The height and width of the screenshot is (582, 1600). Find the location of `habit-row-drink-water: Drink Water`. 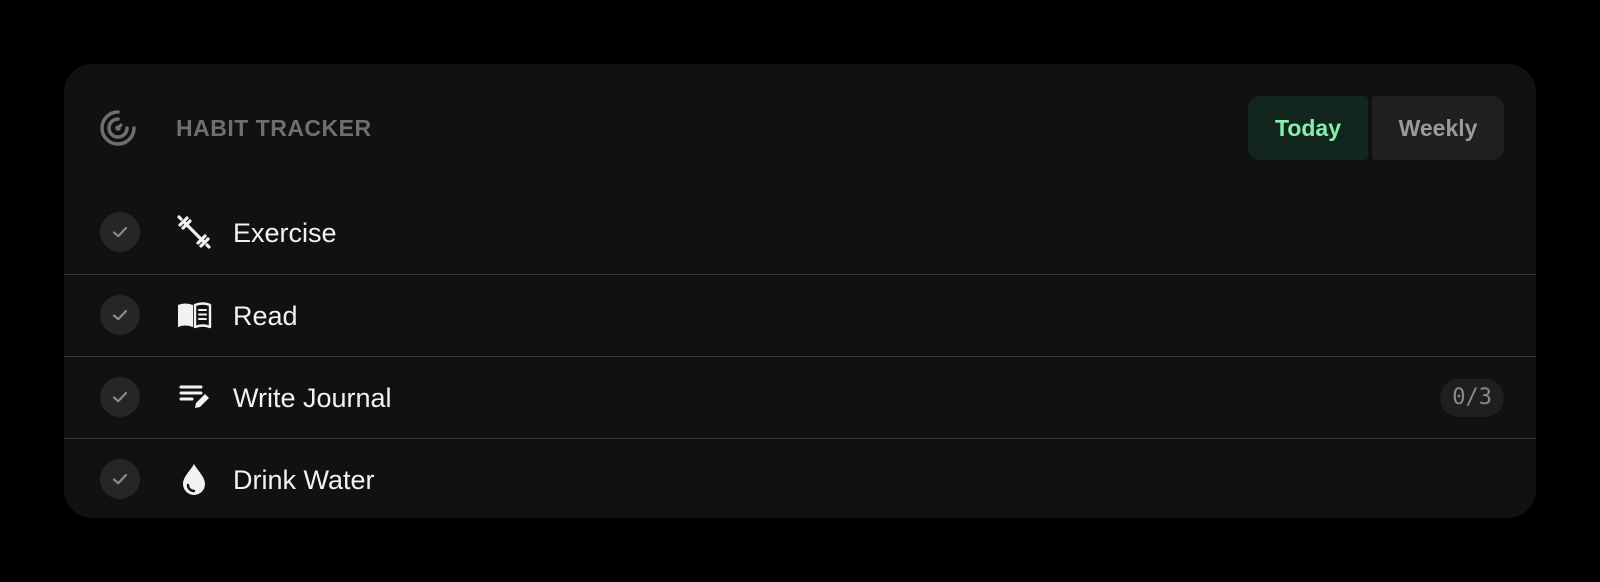

habit-row-drink-water: Drink Water is located at coordinates (800, 479).